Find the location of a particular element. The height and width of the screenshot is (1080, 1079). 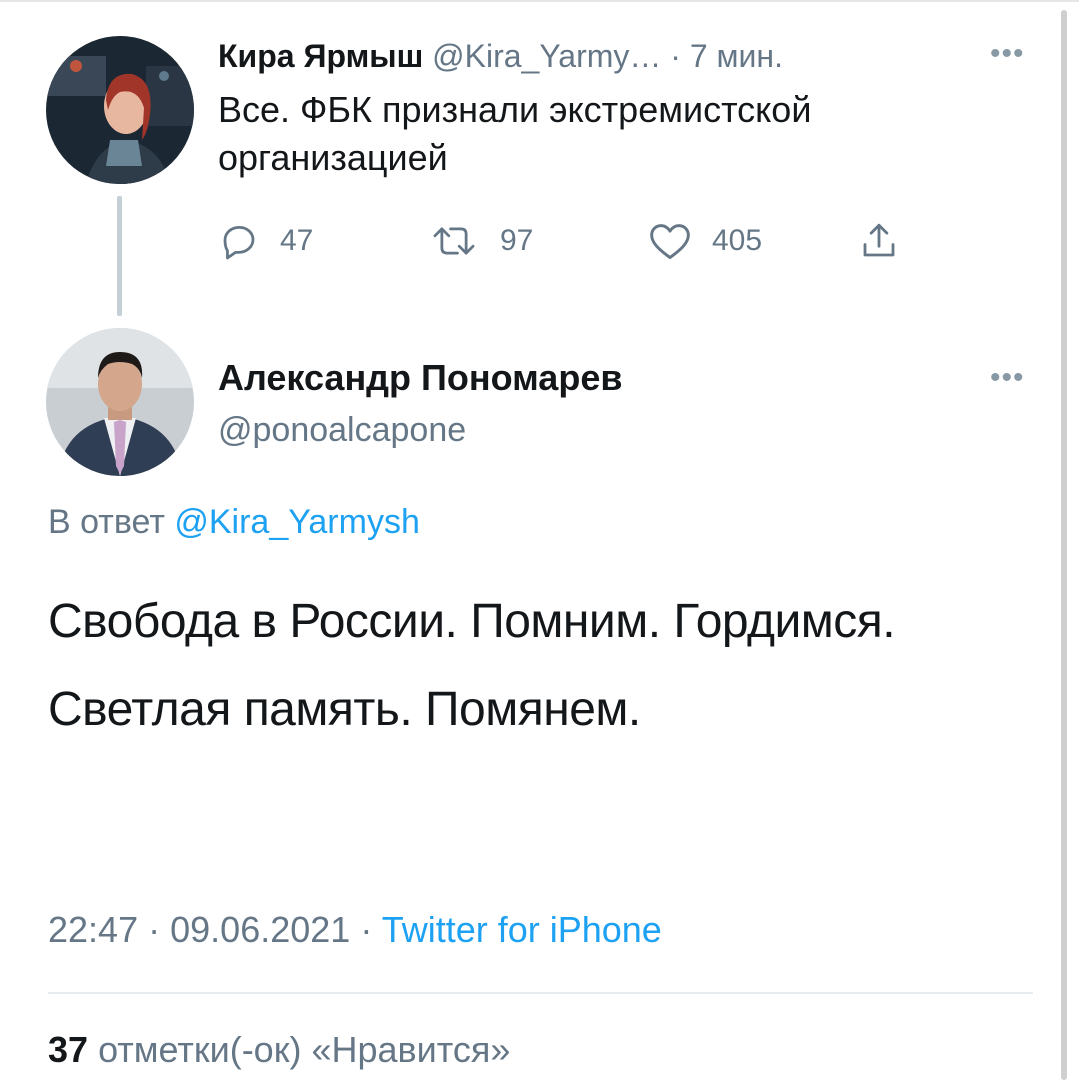

retweet-icon is located at coordinates (454, 241).